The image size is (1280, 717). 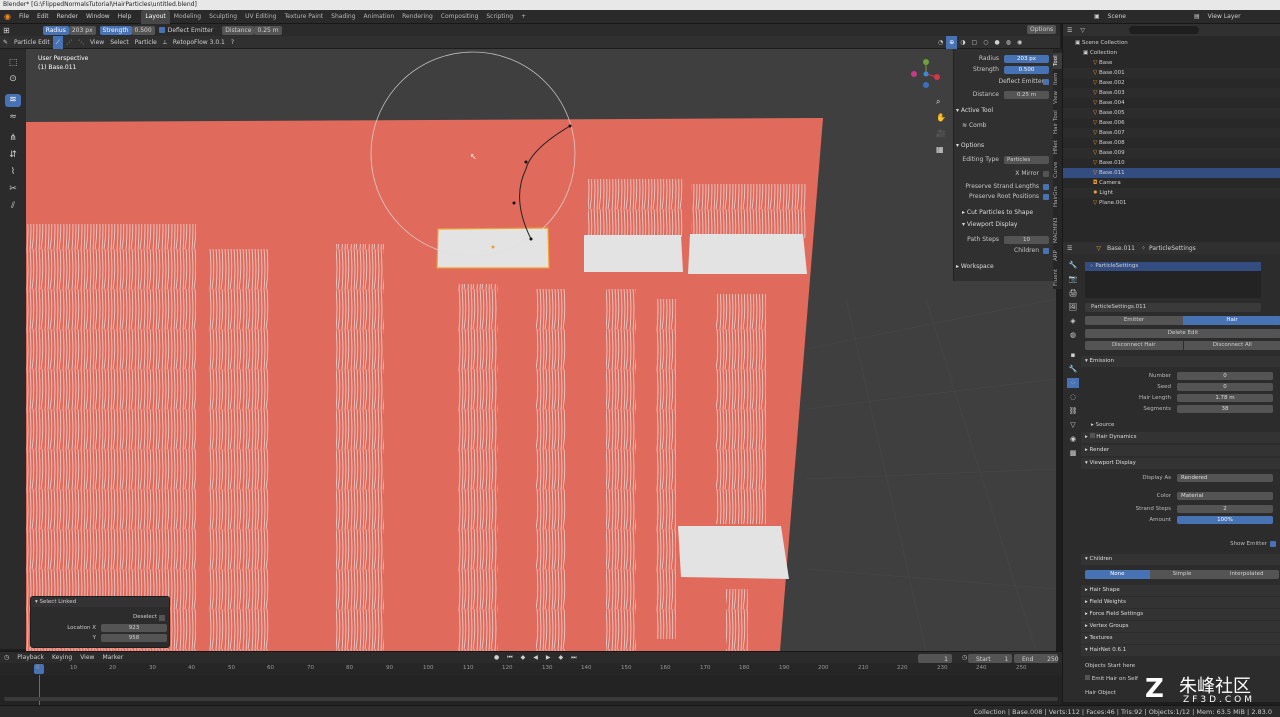 I want to click on help-icon: ?, so click(x=232, y=42).